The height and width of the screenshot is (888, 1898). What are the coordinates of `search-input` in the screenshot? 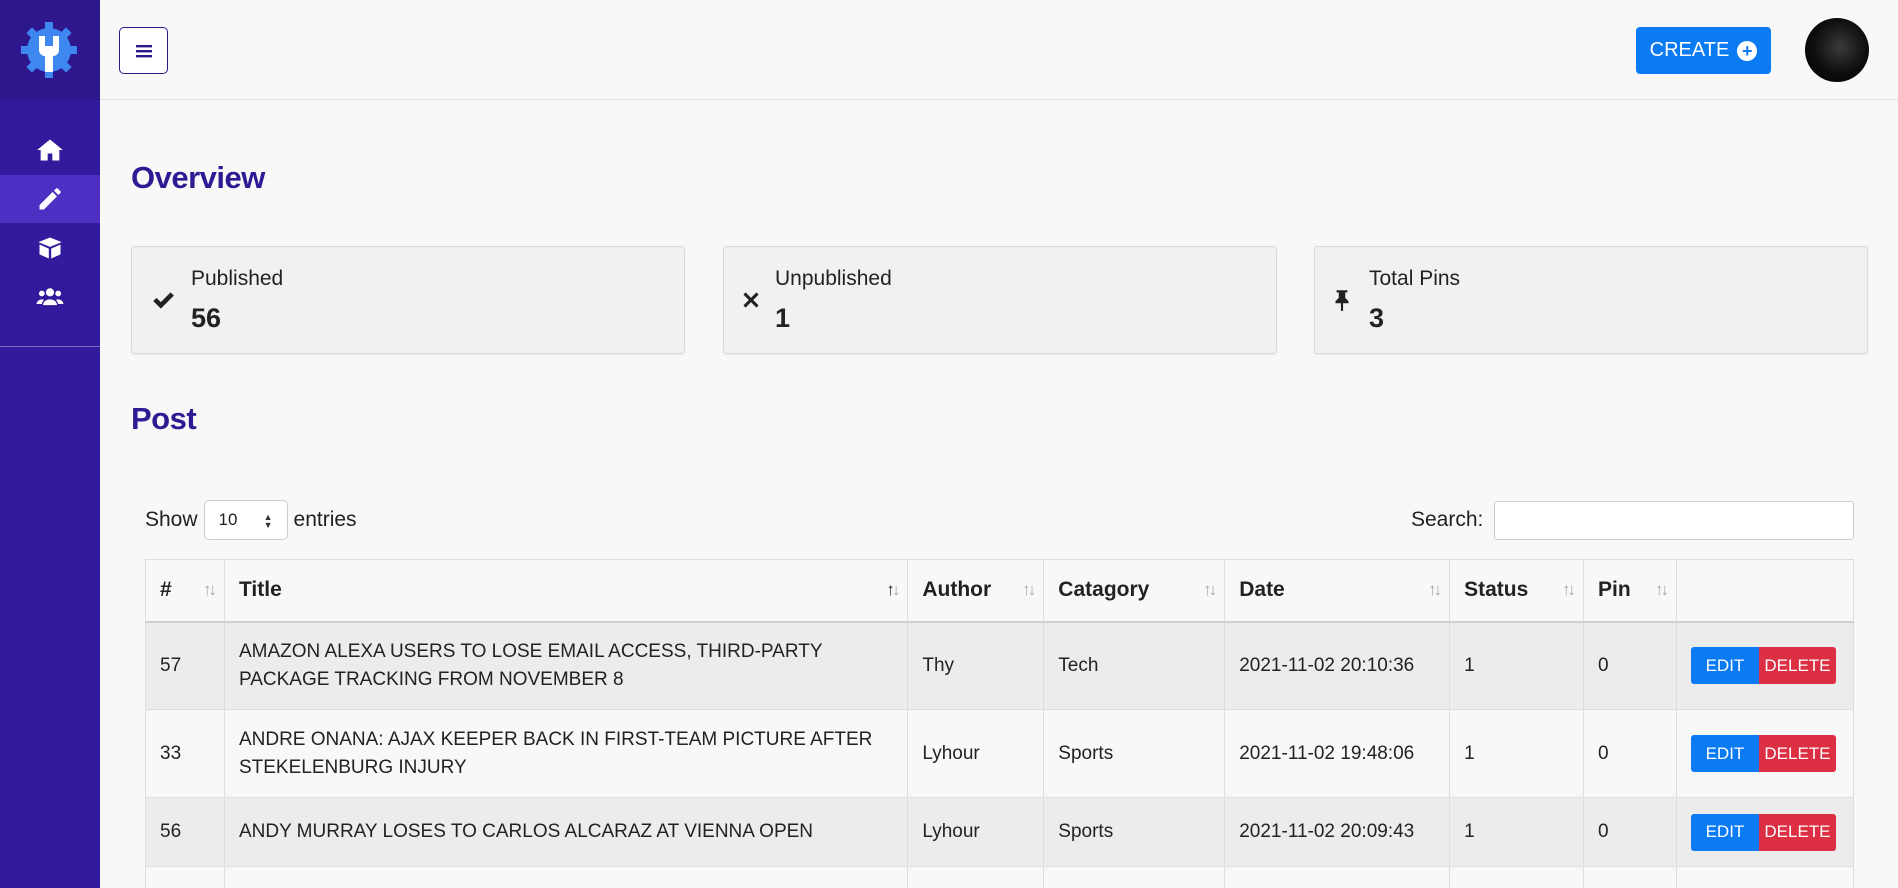 It's located at (1674, 520).